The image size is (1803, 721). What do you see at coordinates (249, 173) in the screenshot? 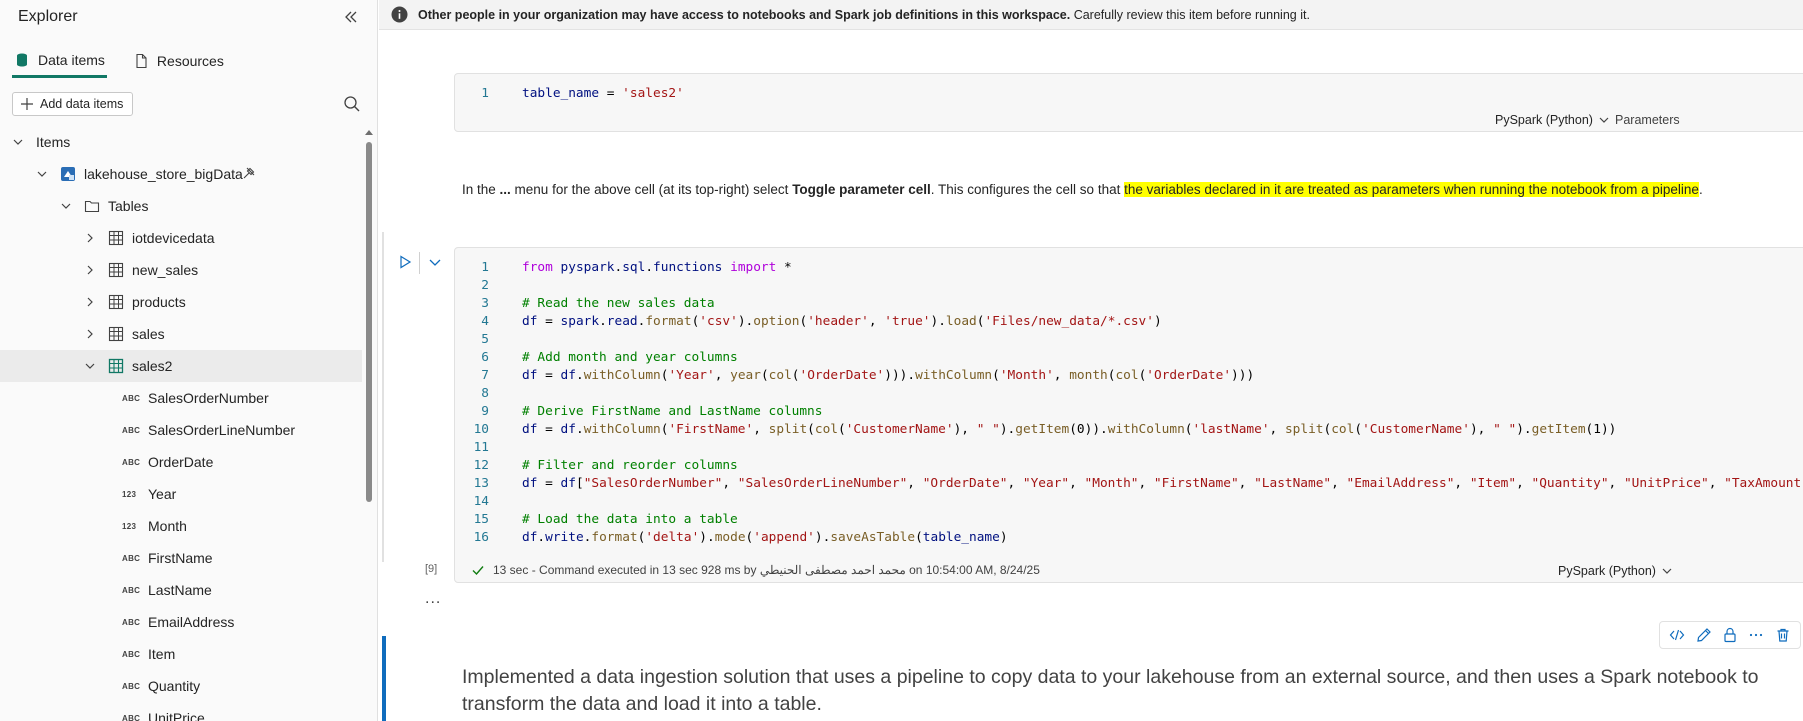
I see `pin-icon` at bounding box center [249, 173].